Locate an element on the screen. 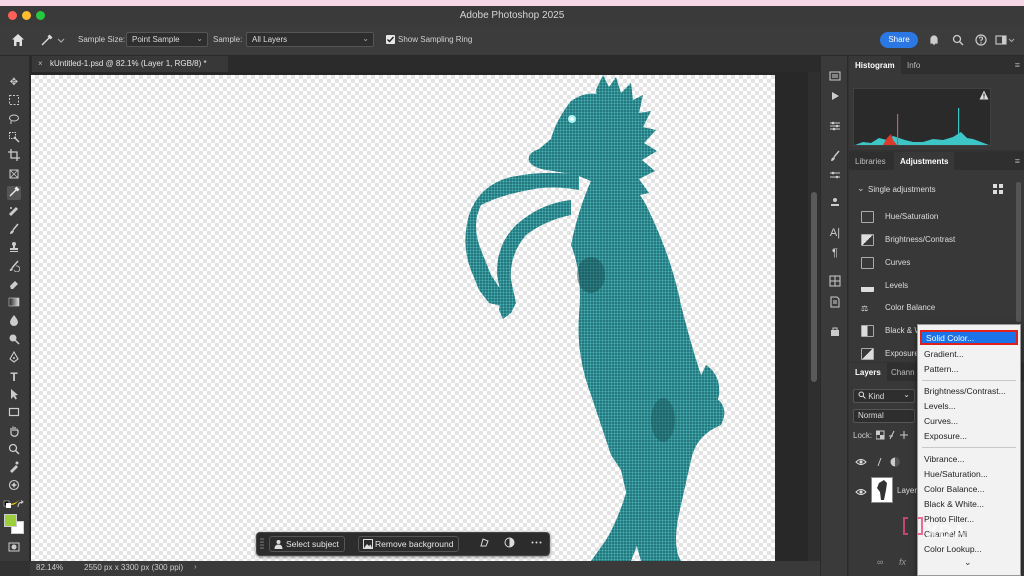  select-subject-button: Select subject is located at coordinates (307, 544).